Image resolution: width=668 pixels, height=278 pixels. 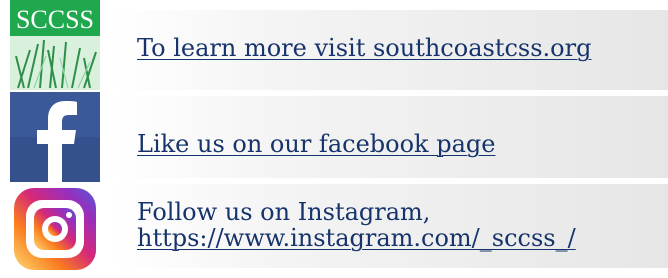 I want to click on instagram-link: https://www.instagram.com/_sccss_/, so click(x=356, y=238).